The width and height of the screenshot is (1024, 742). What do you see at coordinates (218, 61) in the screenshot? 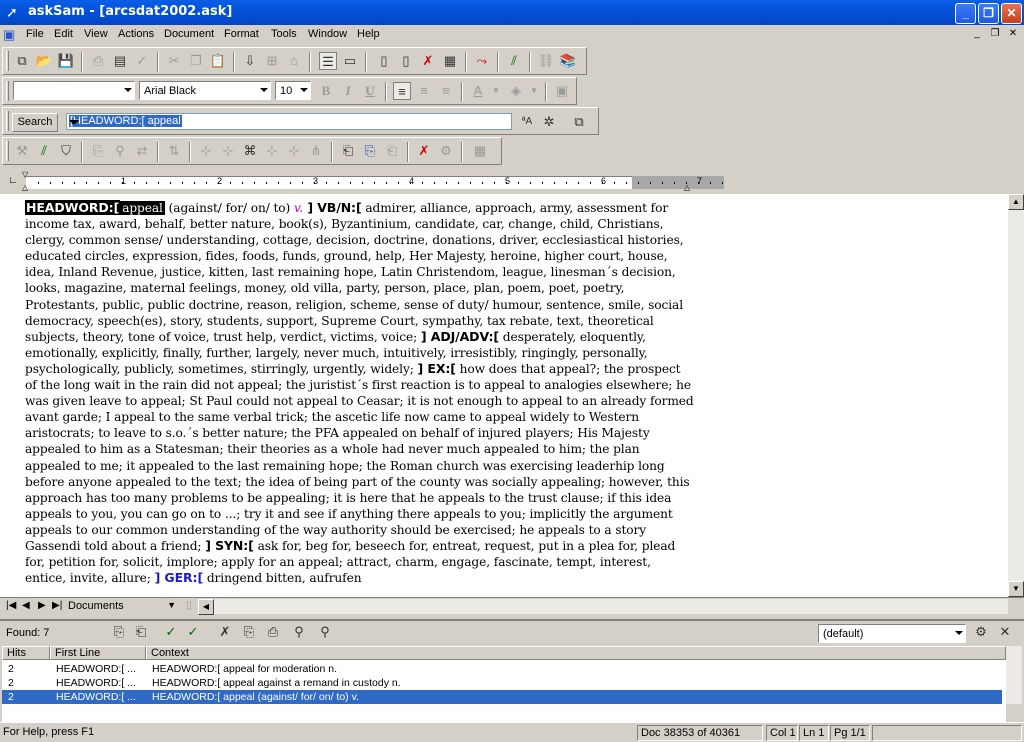
I see `paste-icon: 📋` at bounding box center [218, 61].